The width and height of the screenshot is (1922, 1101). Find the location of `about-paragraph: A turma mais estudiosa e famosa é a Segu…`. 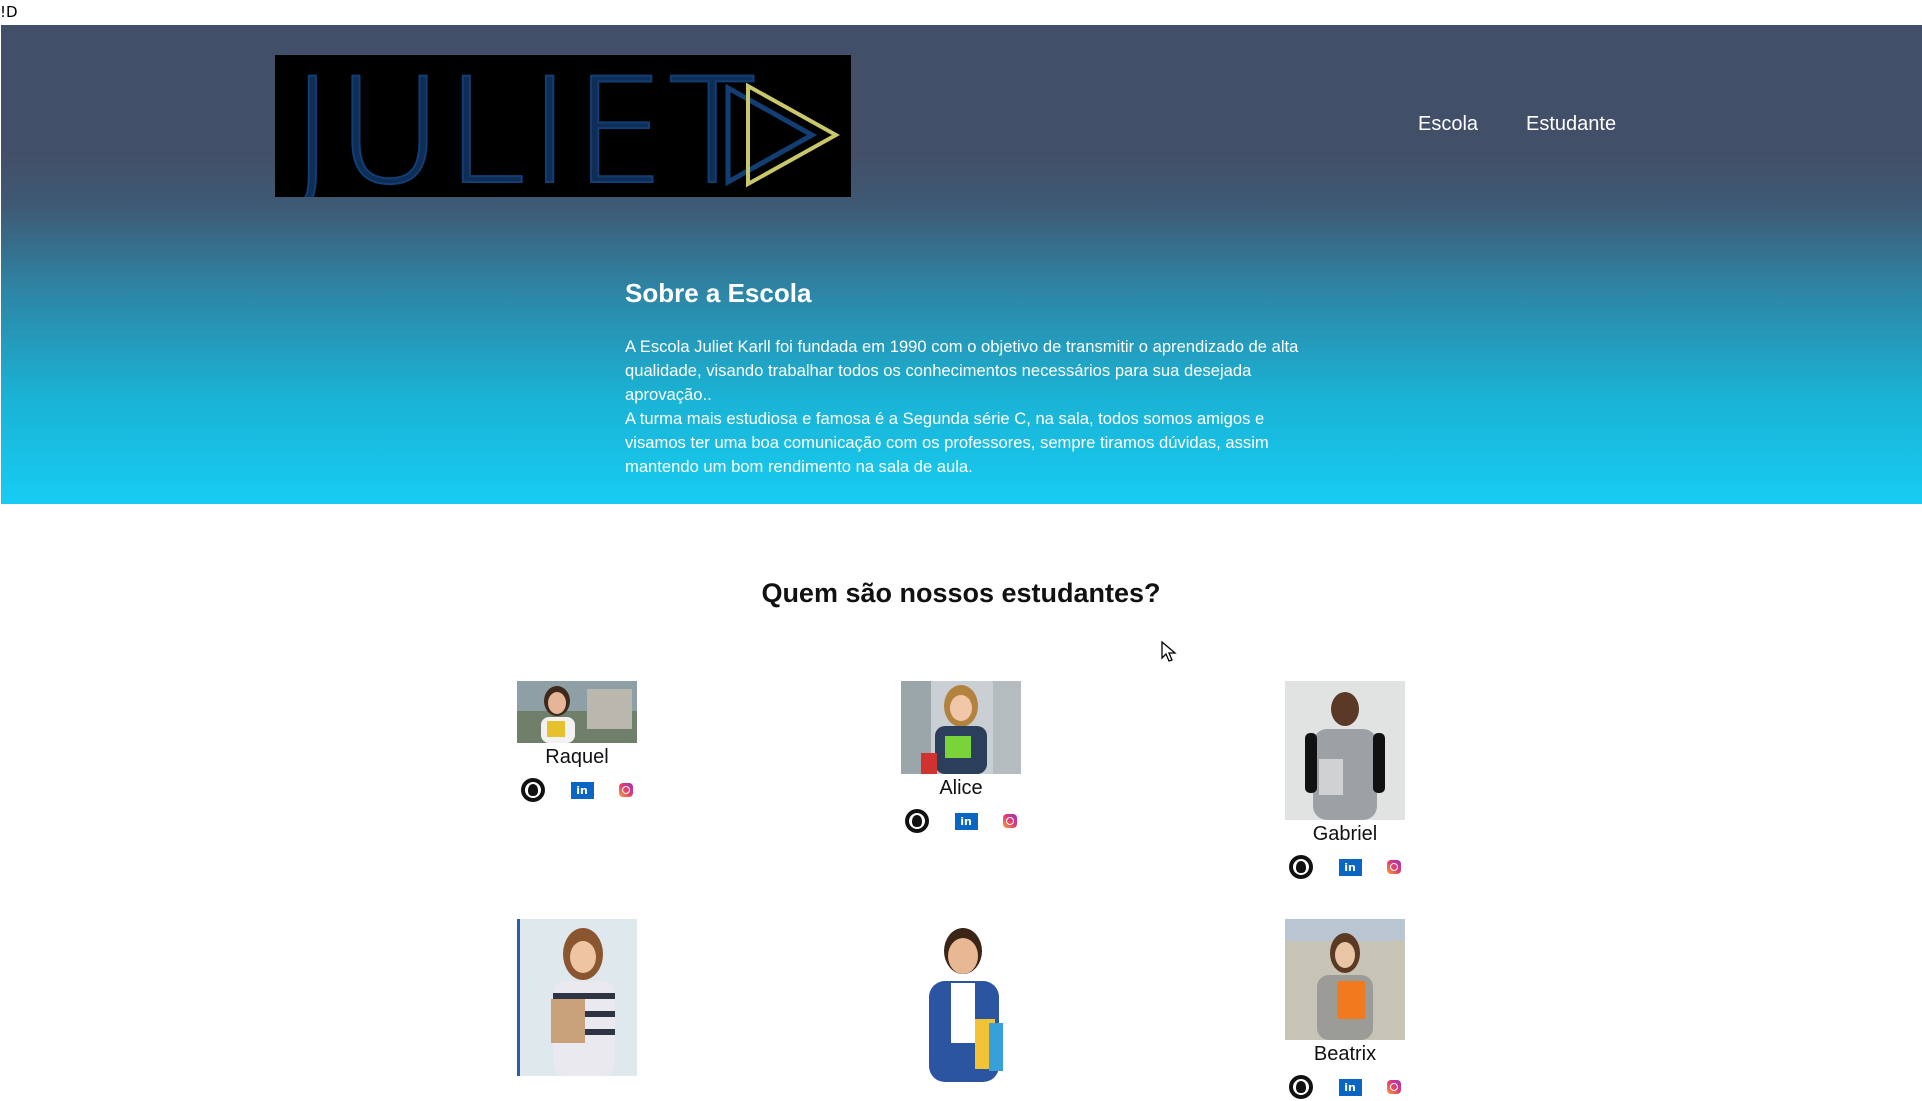

about-paragraph: A turma mais estudiosa e famosa é a Segu… is located at coordinates (947, 442).